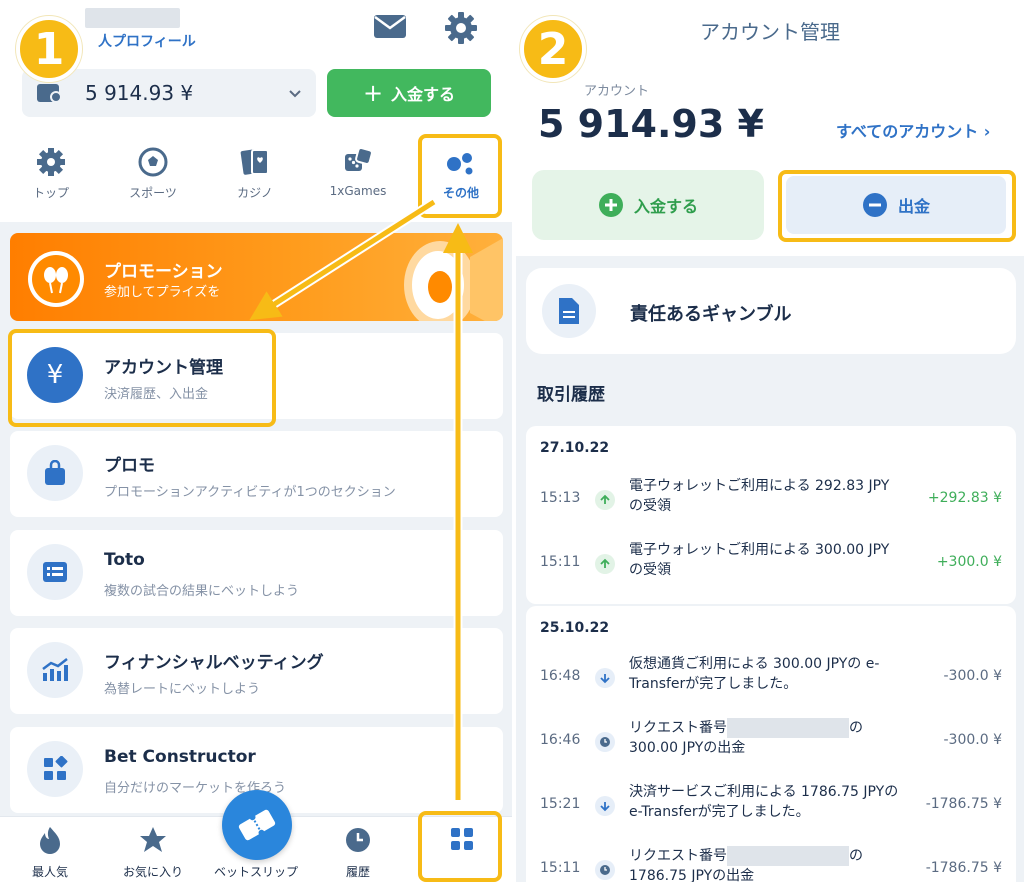 This screenshot has height=882, width=1024. I want to click on bag-icon, so click(55, 473).